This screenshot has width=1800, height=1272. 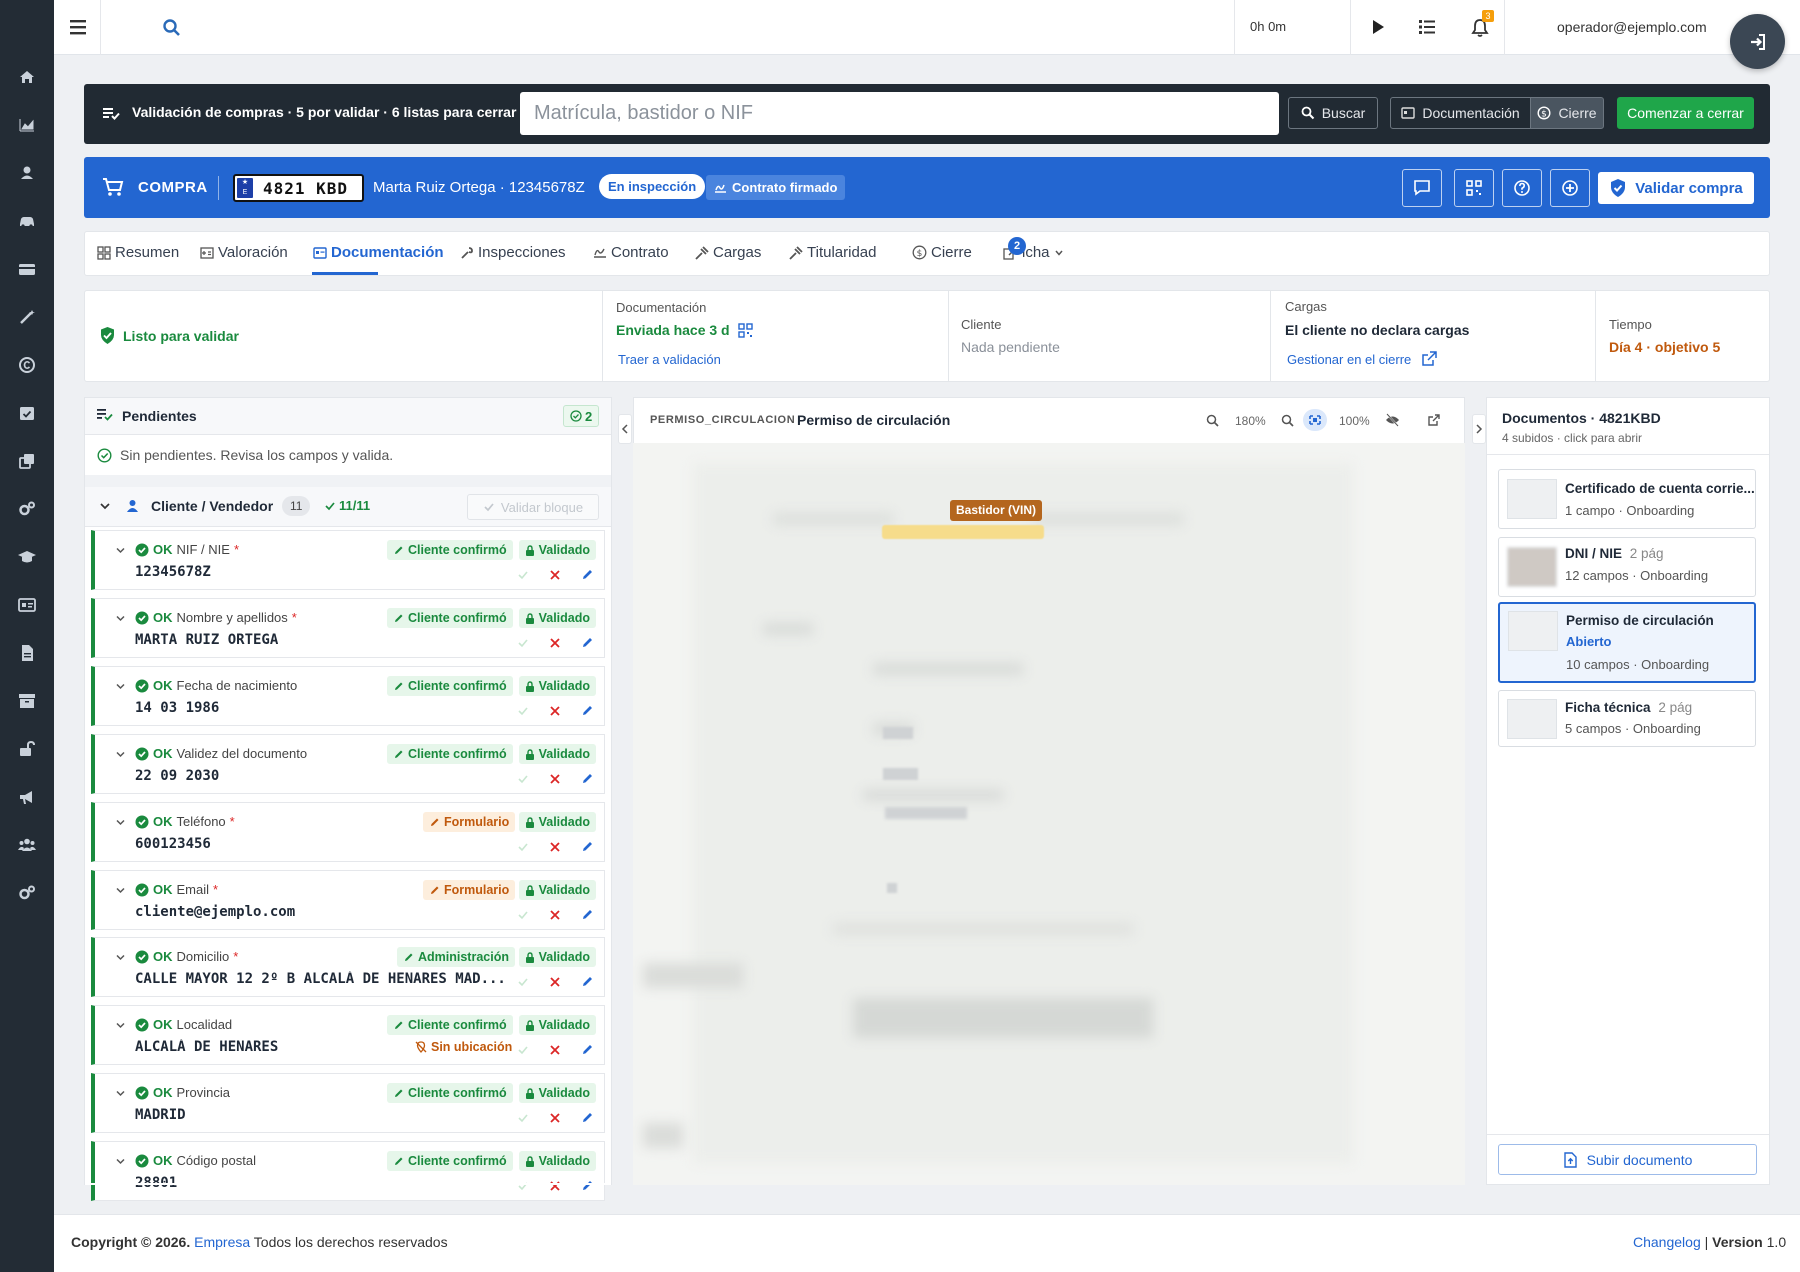 What do you see at coordinates (27, 221) in the screenshot?
I see `car-icon` at bounding box center [27, 221].